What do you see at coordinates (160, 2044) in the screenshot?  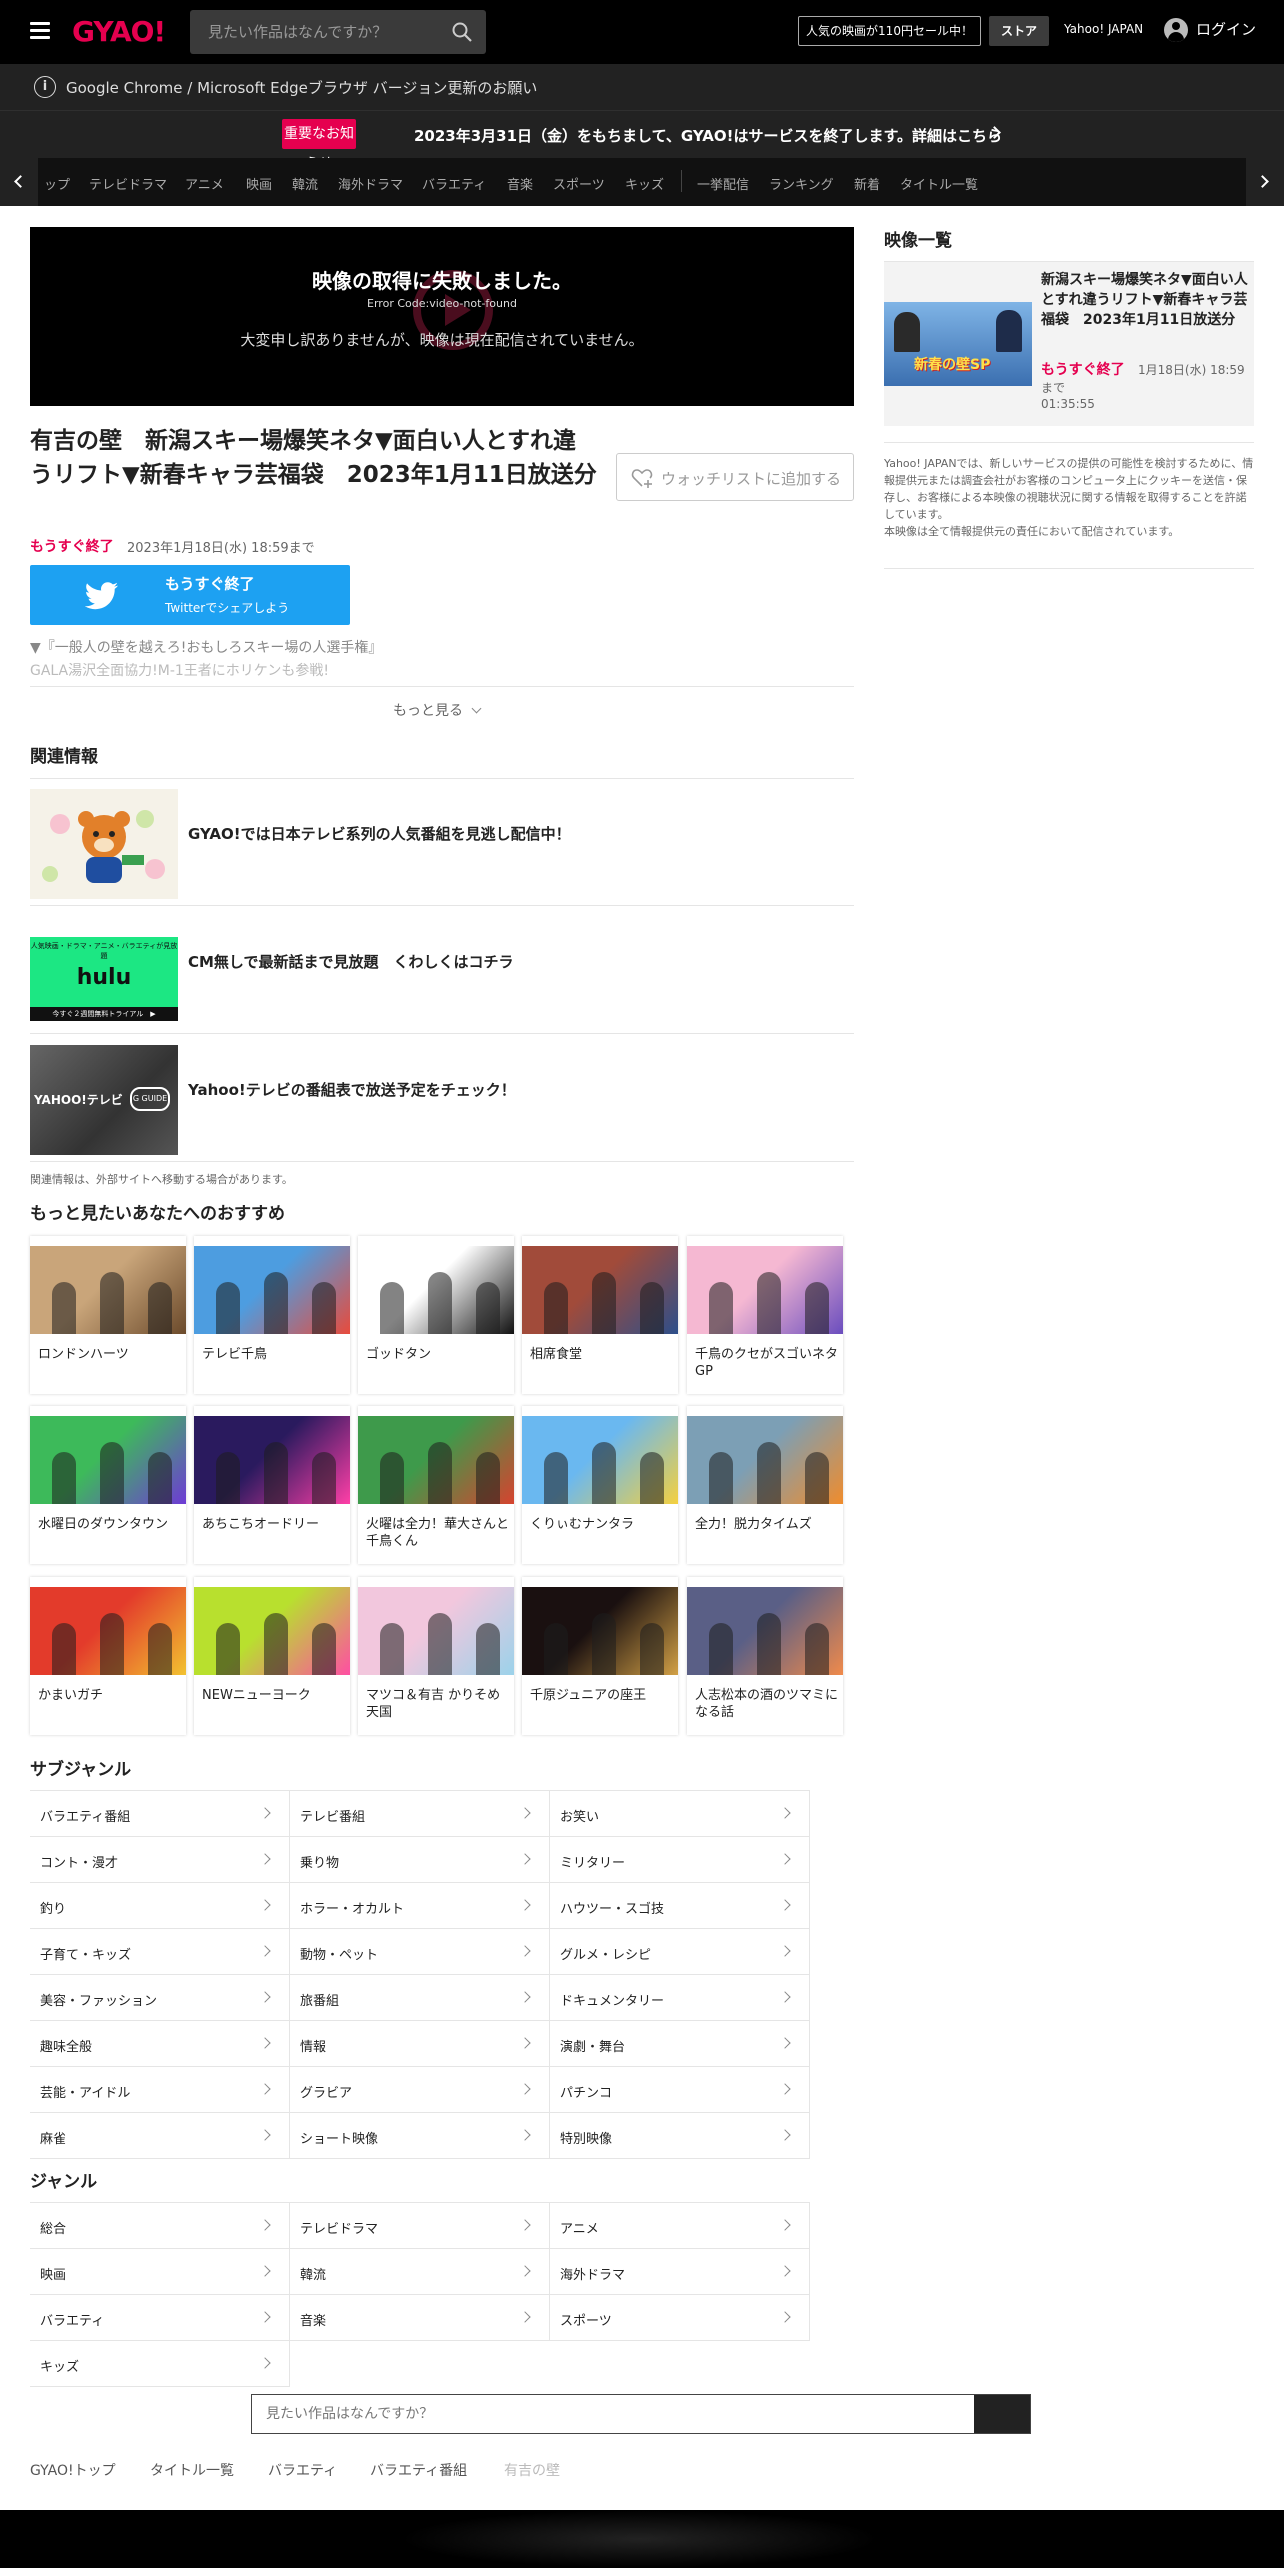 I see `subgenre-link: 趣味全般` at bounding box center [160, 2044].